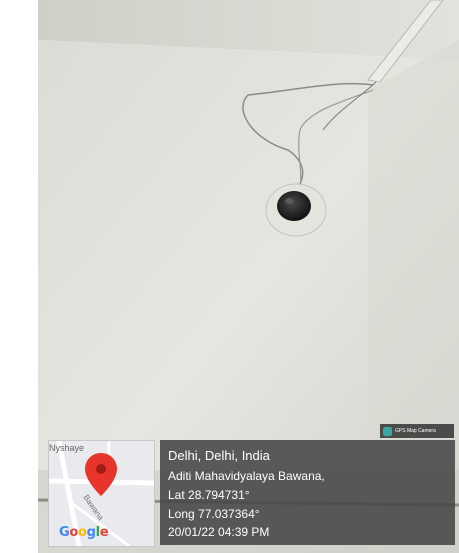 This screenshot has width=459, height=553. I want to click on camera-app-icon, so click(387, 431).